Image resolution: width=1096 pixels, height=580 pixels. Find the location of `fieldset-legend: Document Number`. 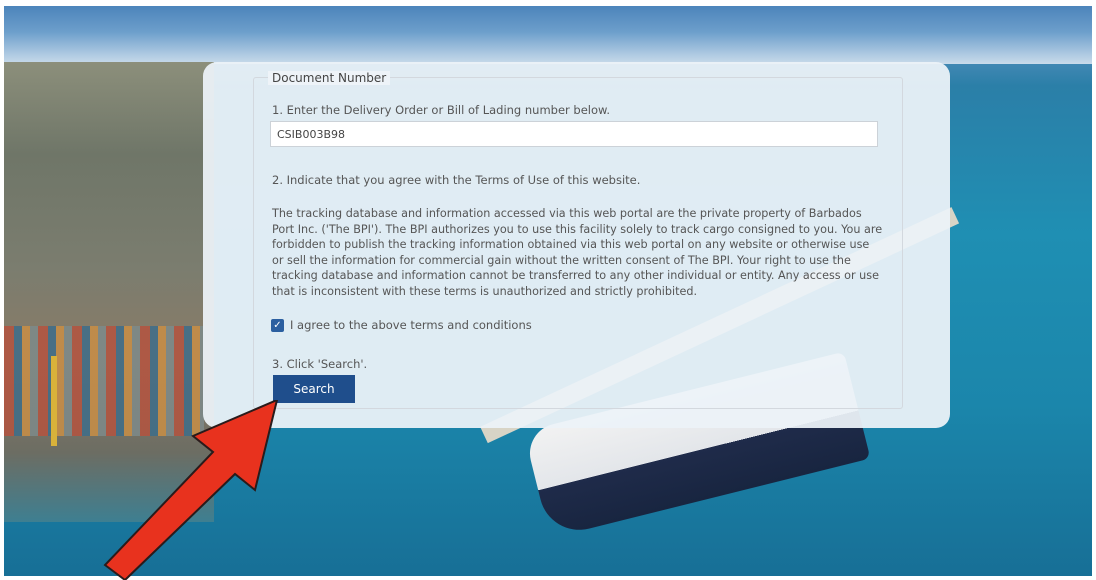

fieldset-legend: Document Number is located at coordinates (329, 78).